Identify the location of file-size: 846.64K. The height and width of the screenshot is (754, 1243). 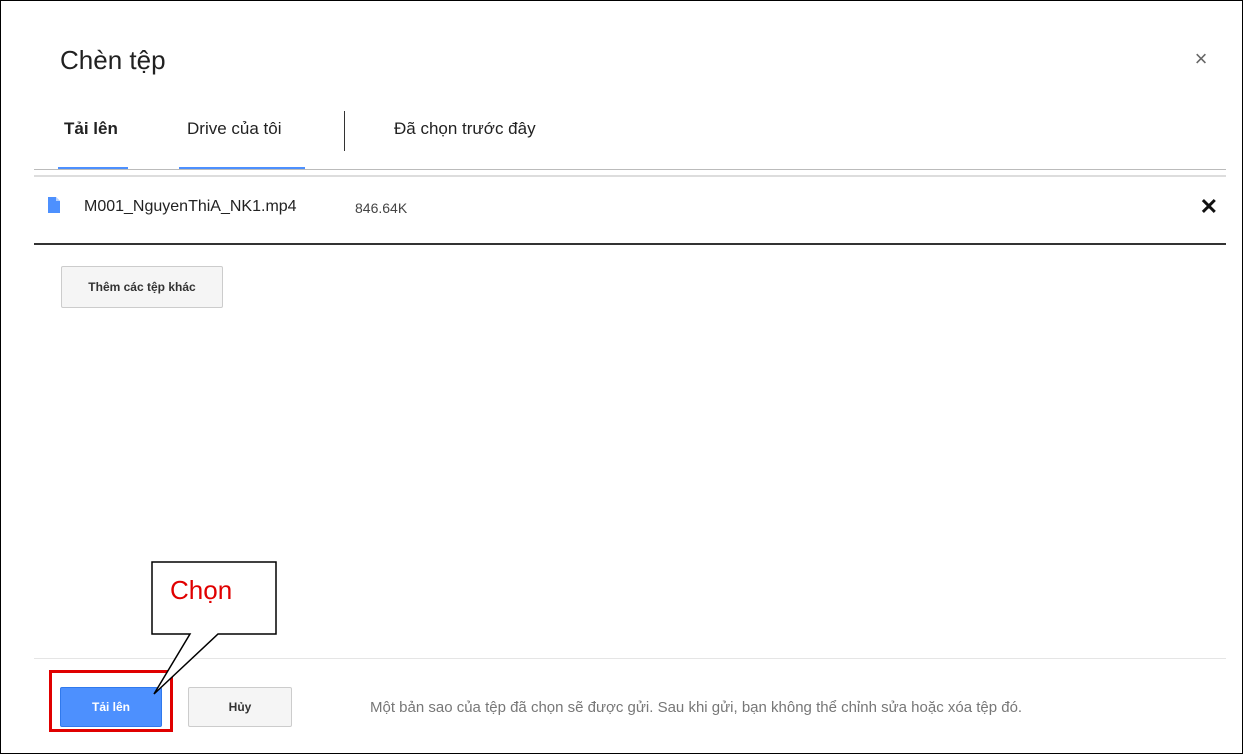
(381, 208).